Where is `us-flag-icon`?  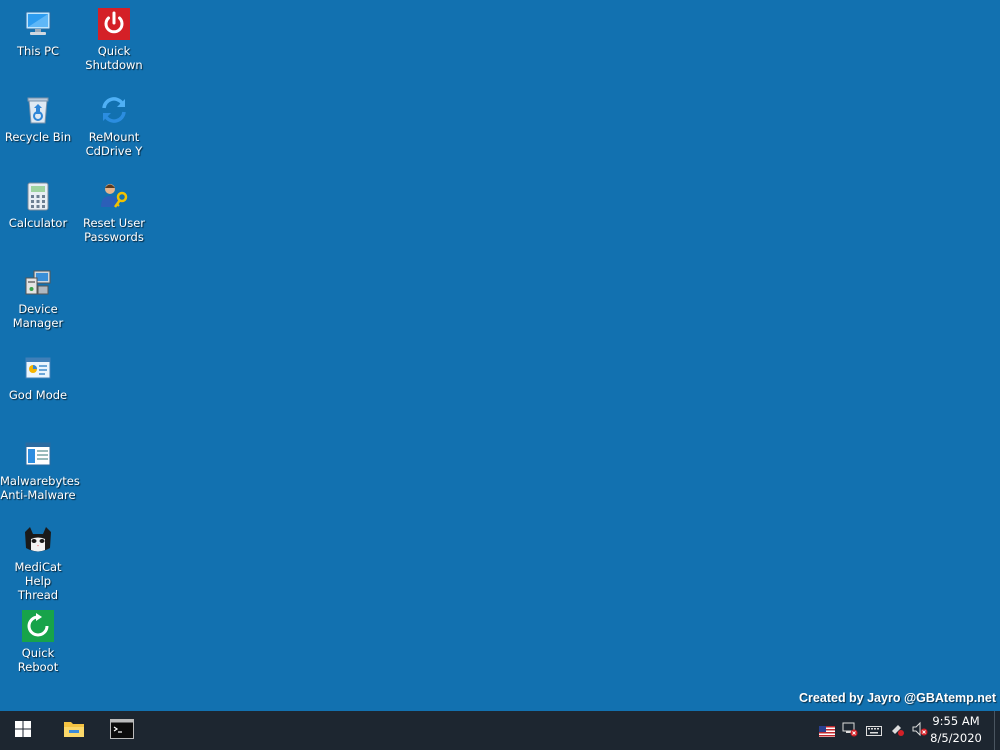
us-flag-icon is located at coordinates (827, 731).